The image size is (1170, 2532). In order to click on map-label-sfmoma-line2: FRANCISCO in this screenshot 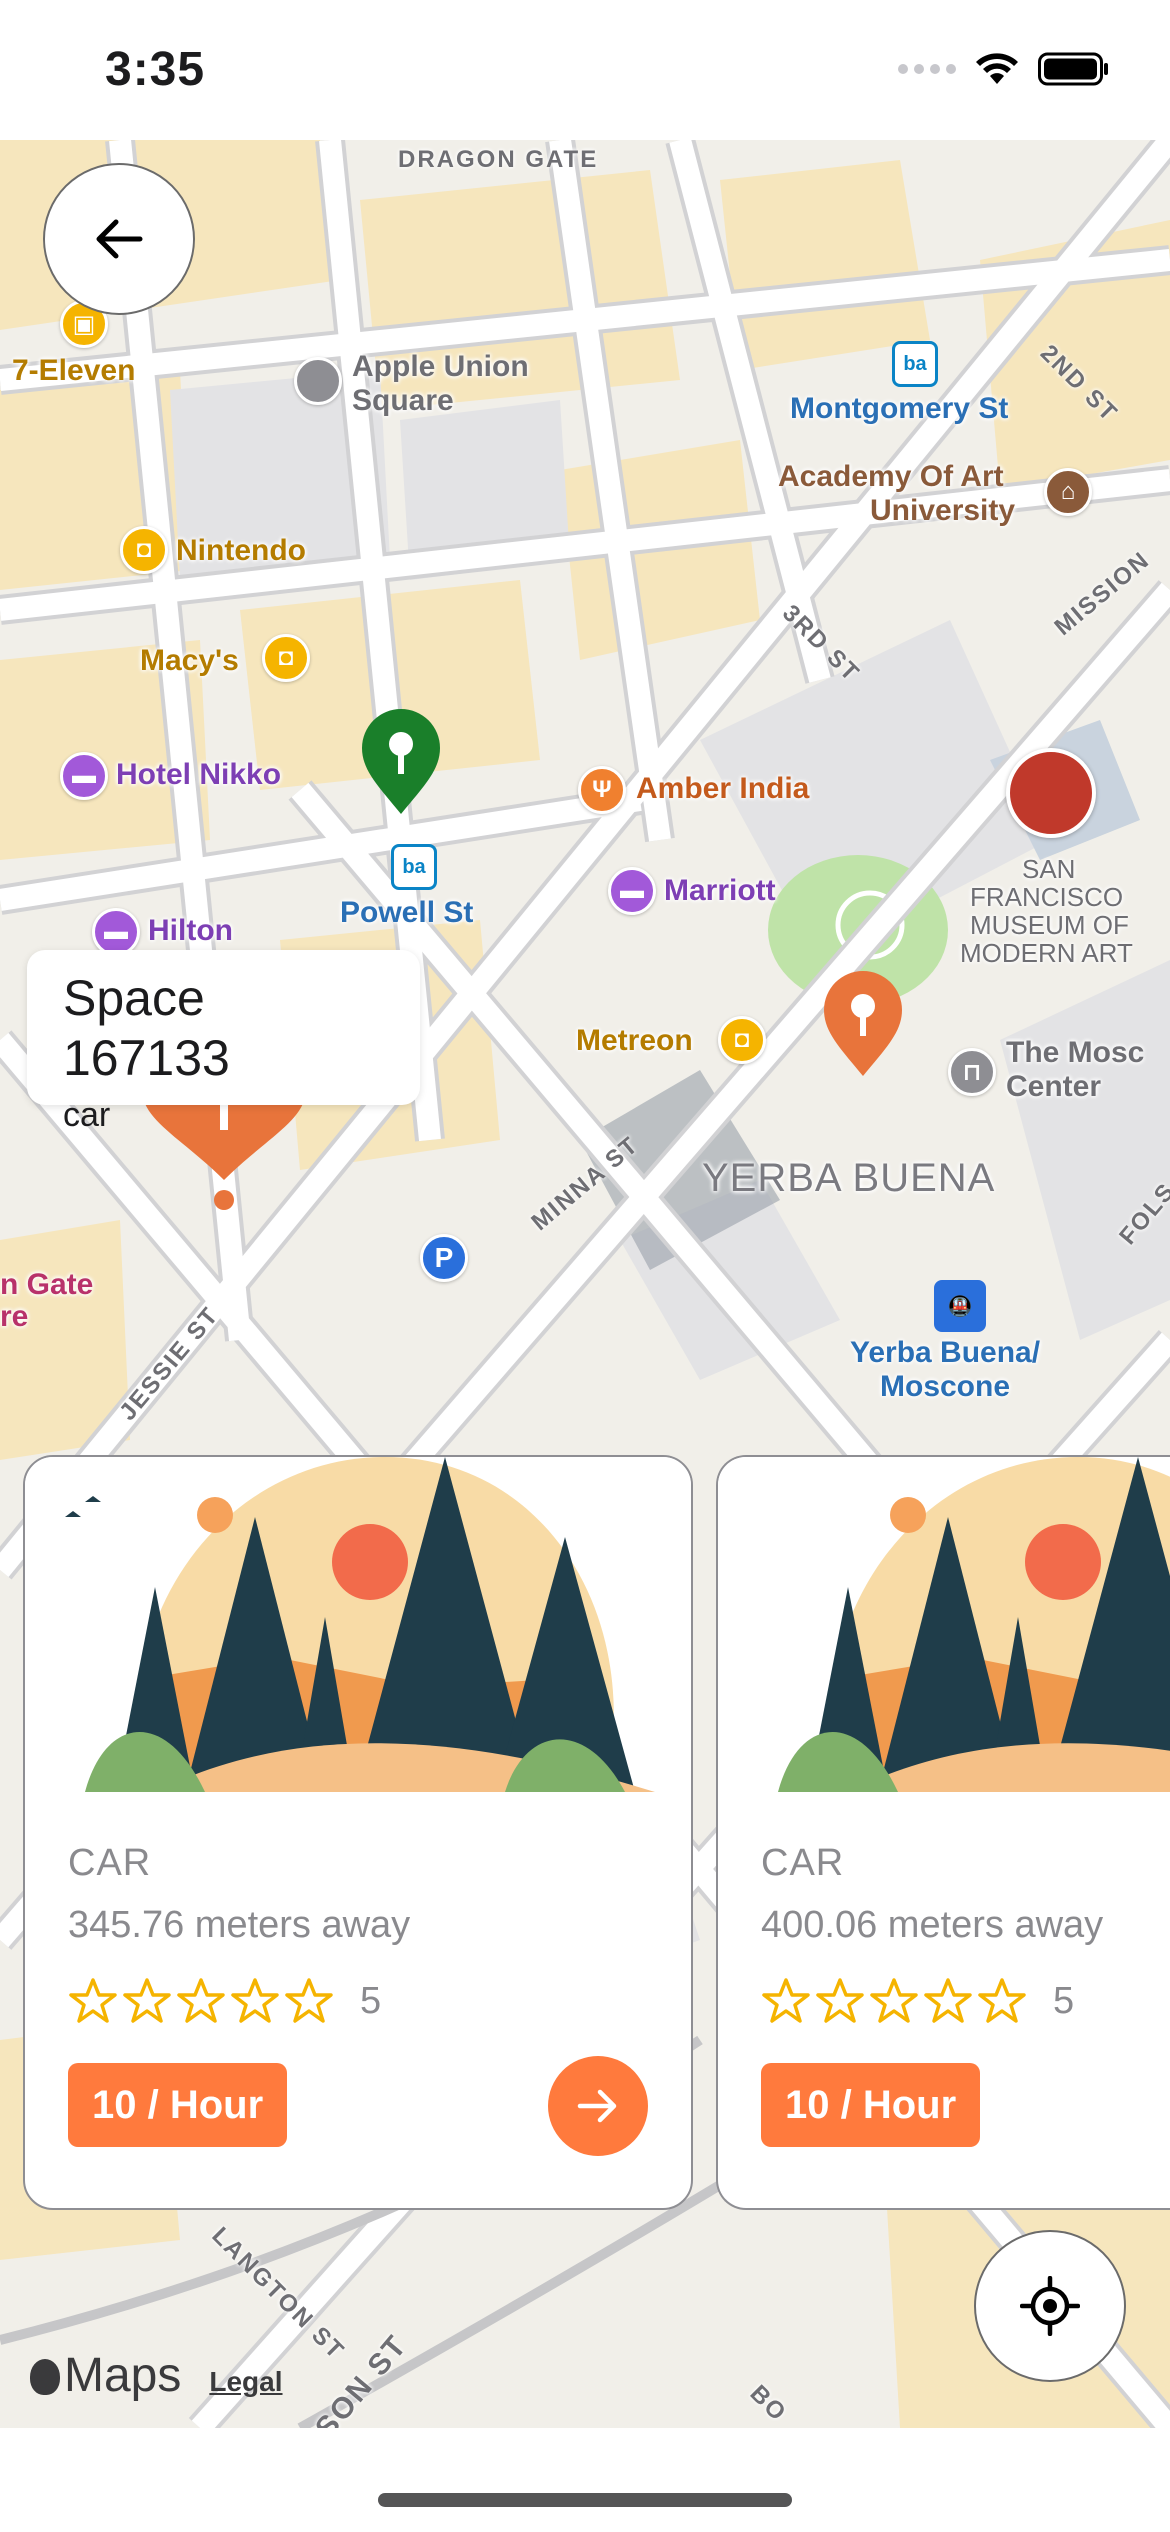, I will do `click(1047, 897)`.